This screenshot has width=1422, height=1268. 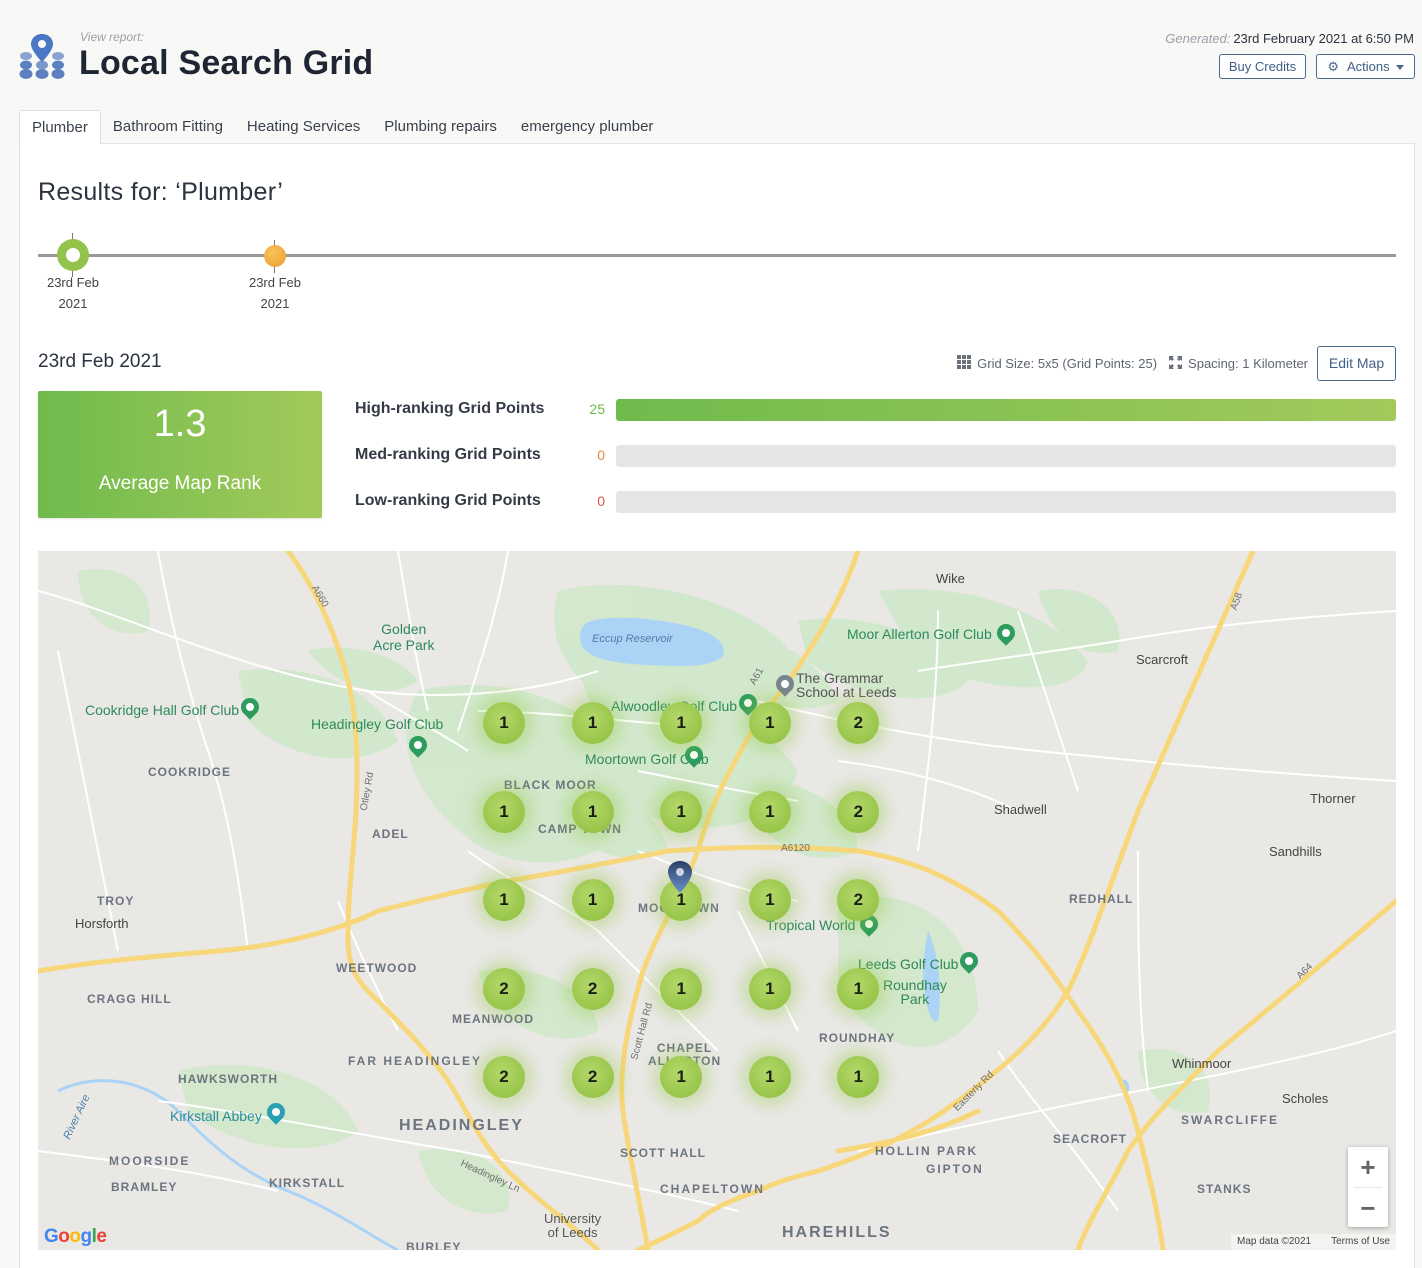 I want to click on gear-icon: ⚙, so click(x=1333, y=66).